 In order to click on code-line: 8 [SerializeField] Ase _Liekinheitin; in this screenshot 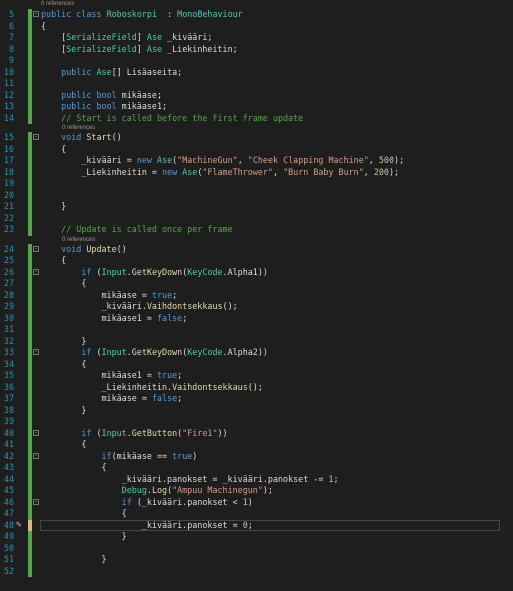, I will do `click(256, 49)`.